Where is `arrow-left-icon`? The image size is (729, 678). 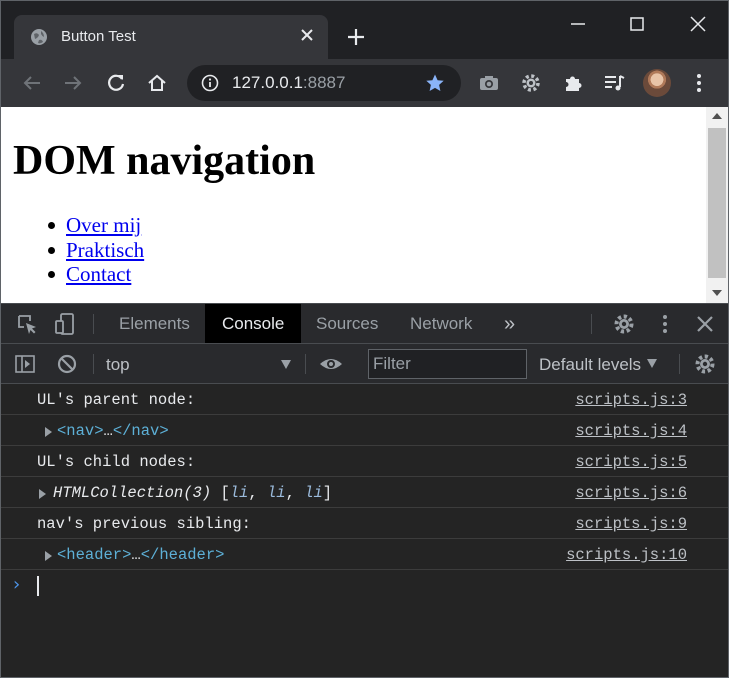
arrow-left-icon is located at coordinates (31, 83).